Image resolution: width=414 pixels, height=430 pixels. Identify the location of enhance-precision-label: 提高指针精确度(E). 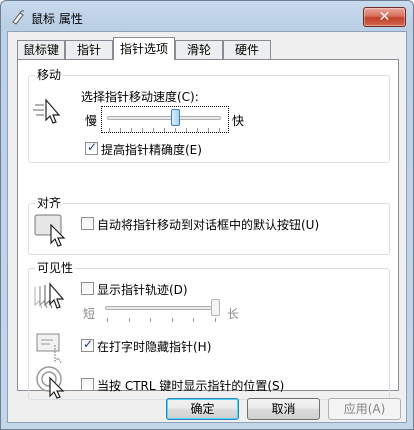
(151, 149).